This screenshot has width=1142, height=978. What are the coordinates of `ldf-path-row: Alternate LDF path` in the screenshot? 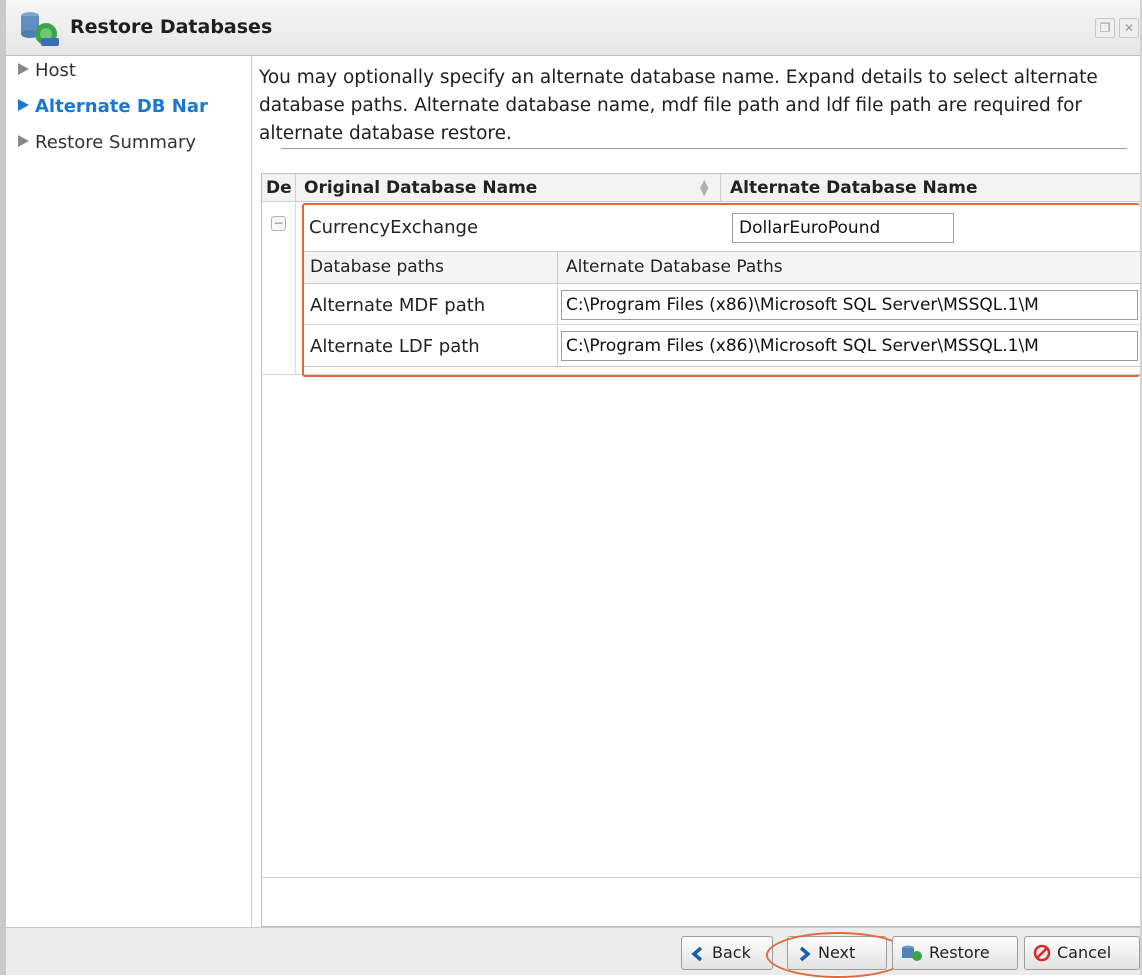 It's located at (722, 346).